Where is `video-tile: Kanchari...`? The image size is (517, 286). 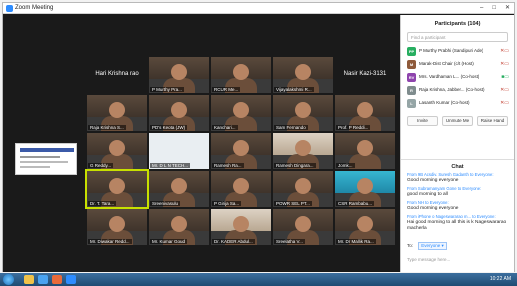 video-tile: Kanchari... is located at coordinates (241, 113).